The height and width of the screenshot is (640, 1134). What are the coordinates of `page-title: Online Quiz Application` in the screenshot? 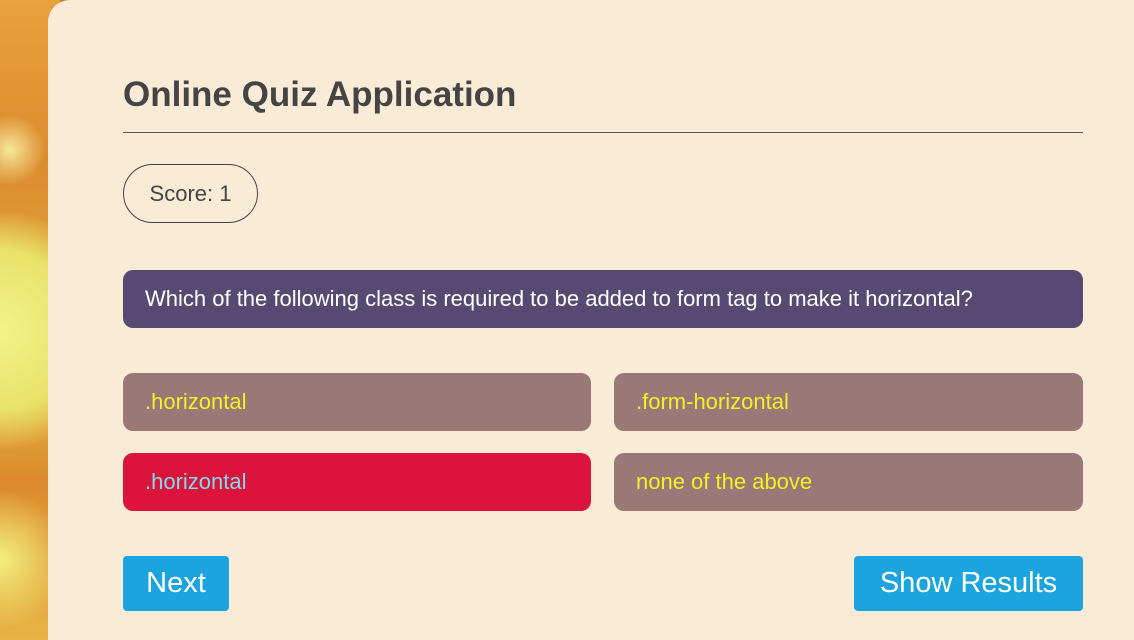 It's located at (320, 94).